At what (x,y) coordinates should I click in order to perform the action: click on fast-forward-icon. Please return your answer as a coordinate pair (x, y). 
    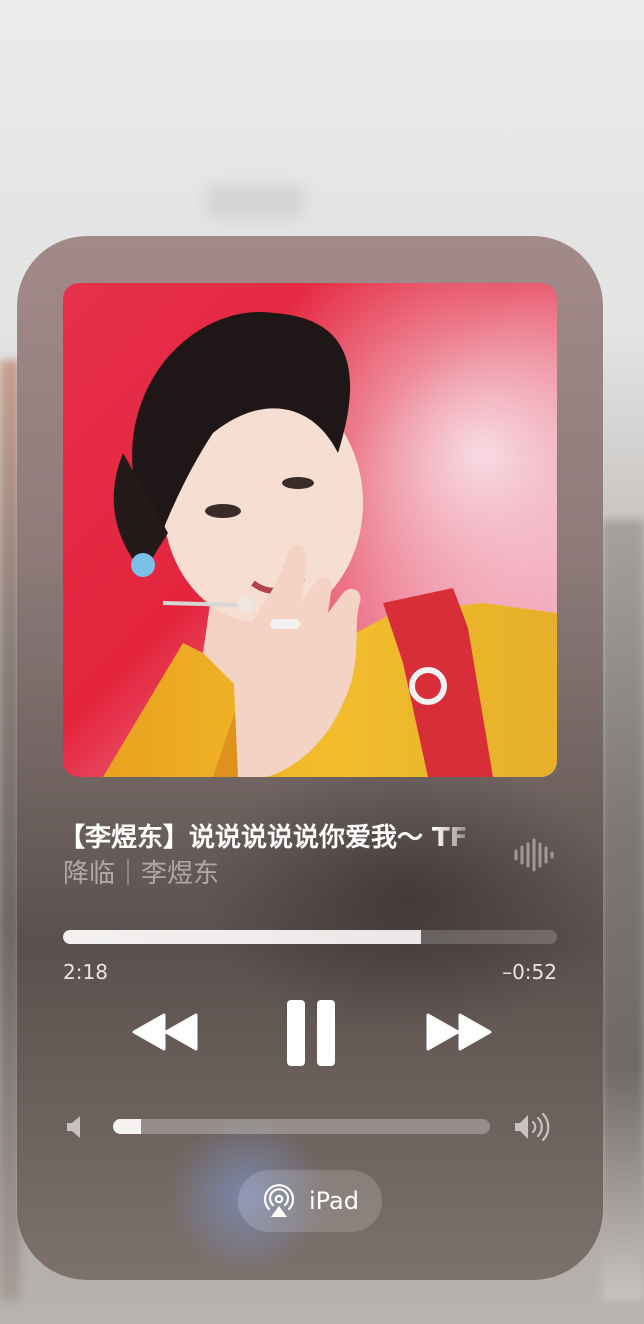
    Looking at the image, I should click on (459, 1032).